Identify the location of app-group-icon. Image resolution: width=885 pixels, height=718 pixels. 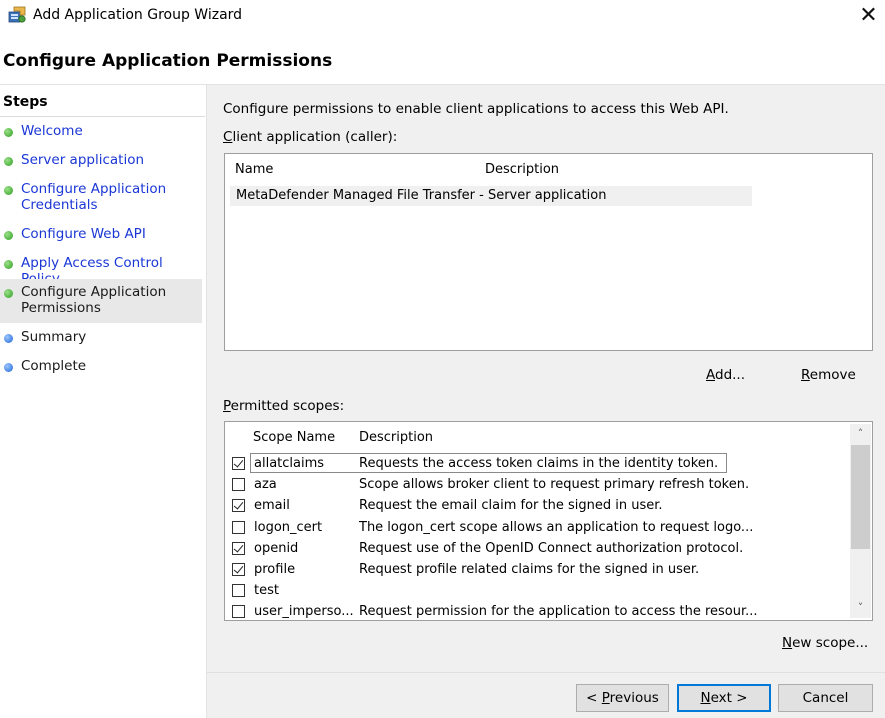
(17, 15).